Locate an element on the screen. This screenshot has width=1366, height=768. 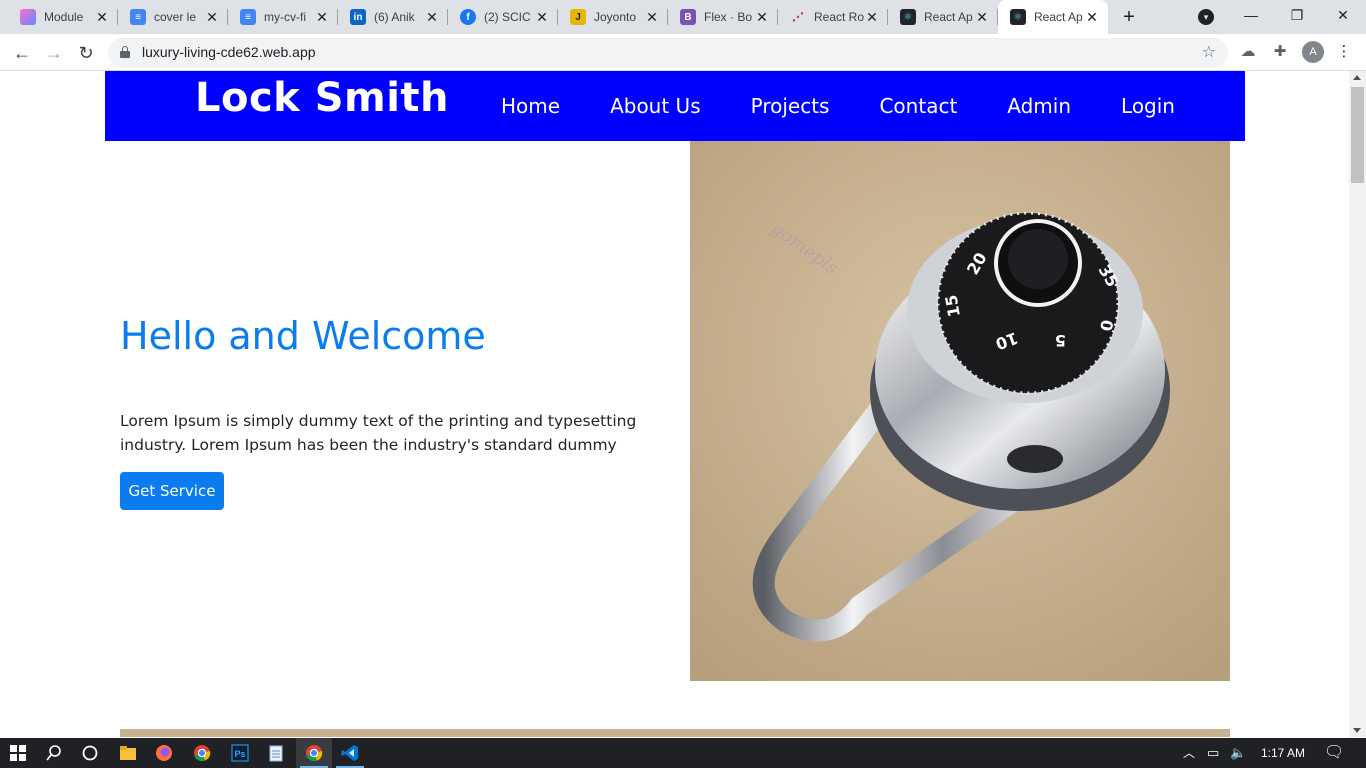
scrollbar-thumb is located at coordinates (1357, 135).